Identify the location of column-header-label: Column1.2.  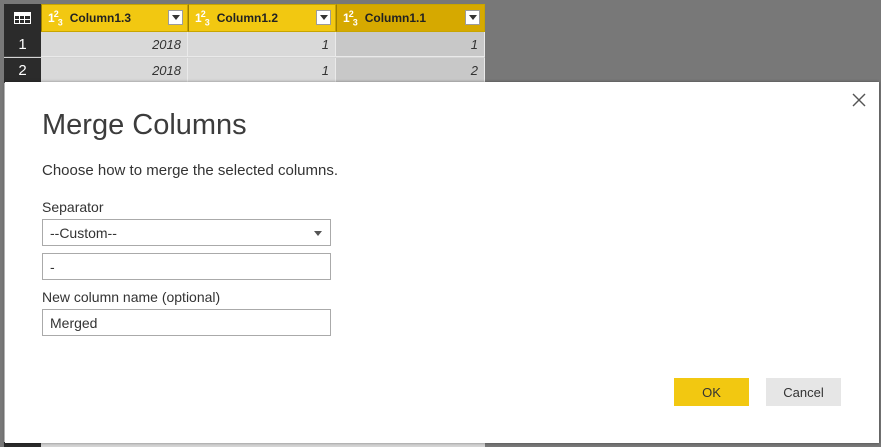
(247, 18).